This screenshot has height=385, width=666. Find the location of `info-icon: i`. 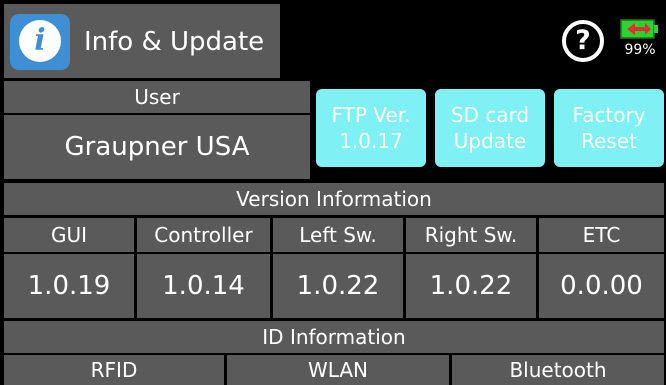

info-icon: i is located at coordinates (40, 42).